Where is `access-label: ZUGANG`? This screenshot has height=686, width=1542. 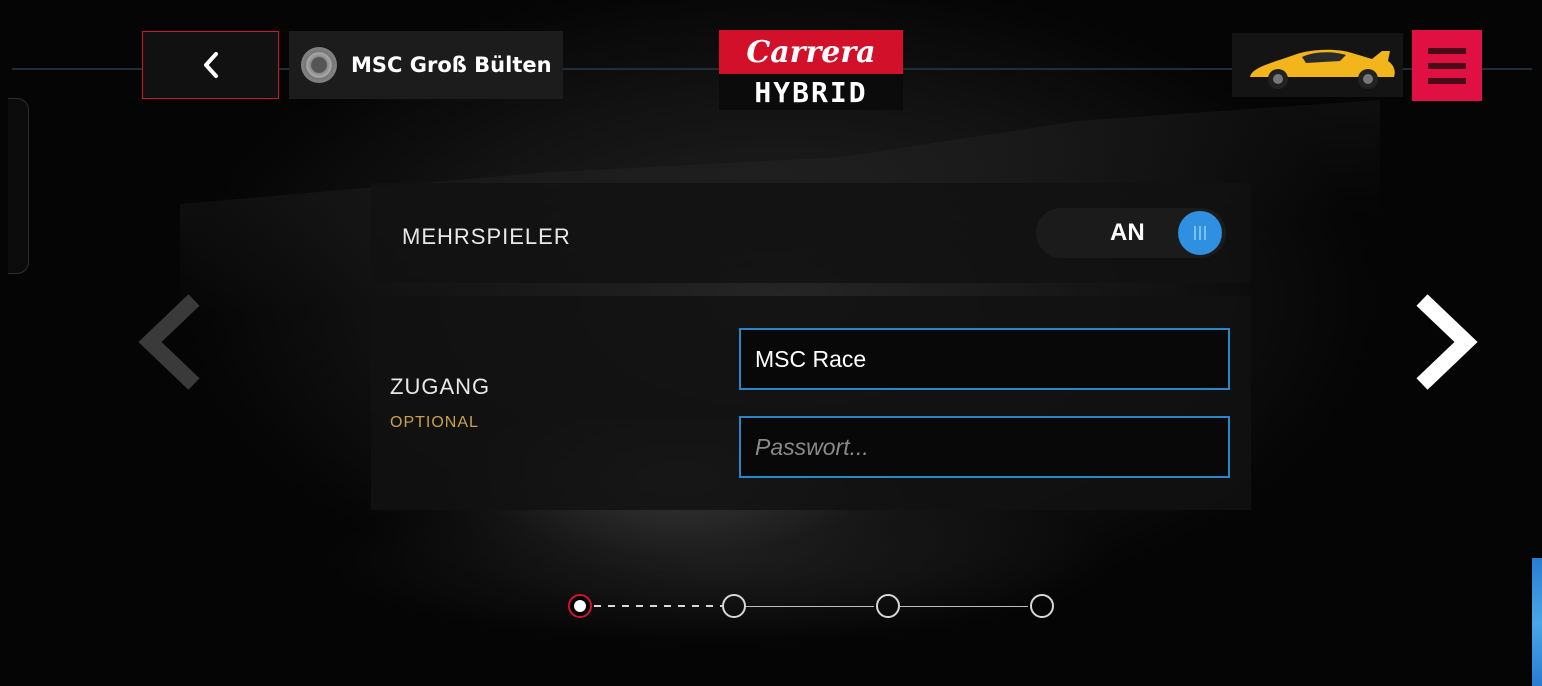
access-label: ZUGANG is located at coordinates (440, 386).